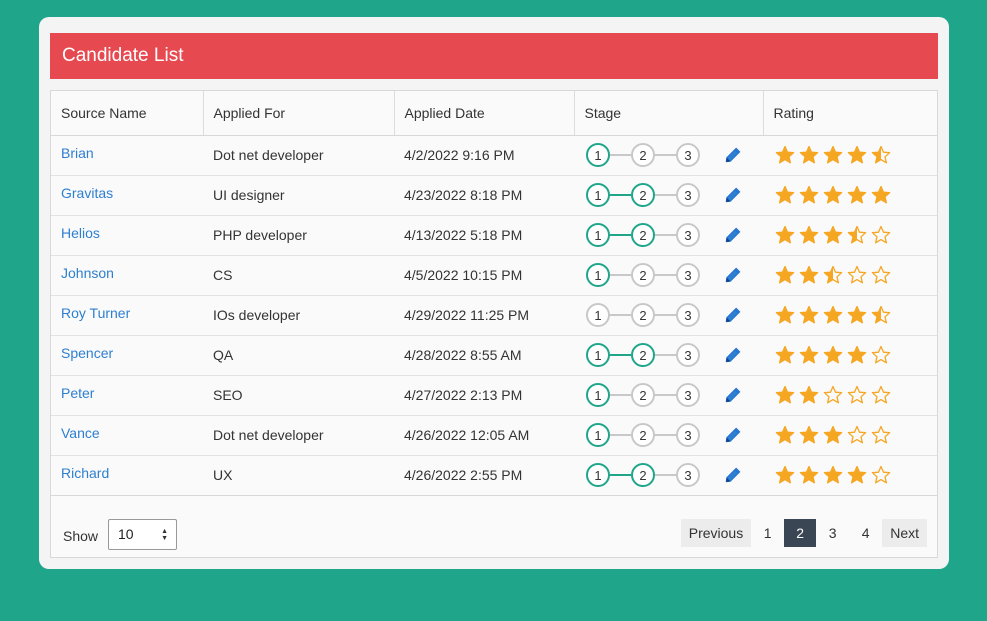 Image resolution: width=987 pixels, height=621 pixels. Describe the element at coordinates (767, 533) in the screenshot. I see `page-button-1: 1` at that location.